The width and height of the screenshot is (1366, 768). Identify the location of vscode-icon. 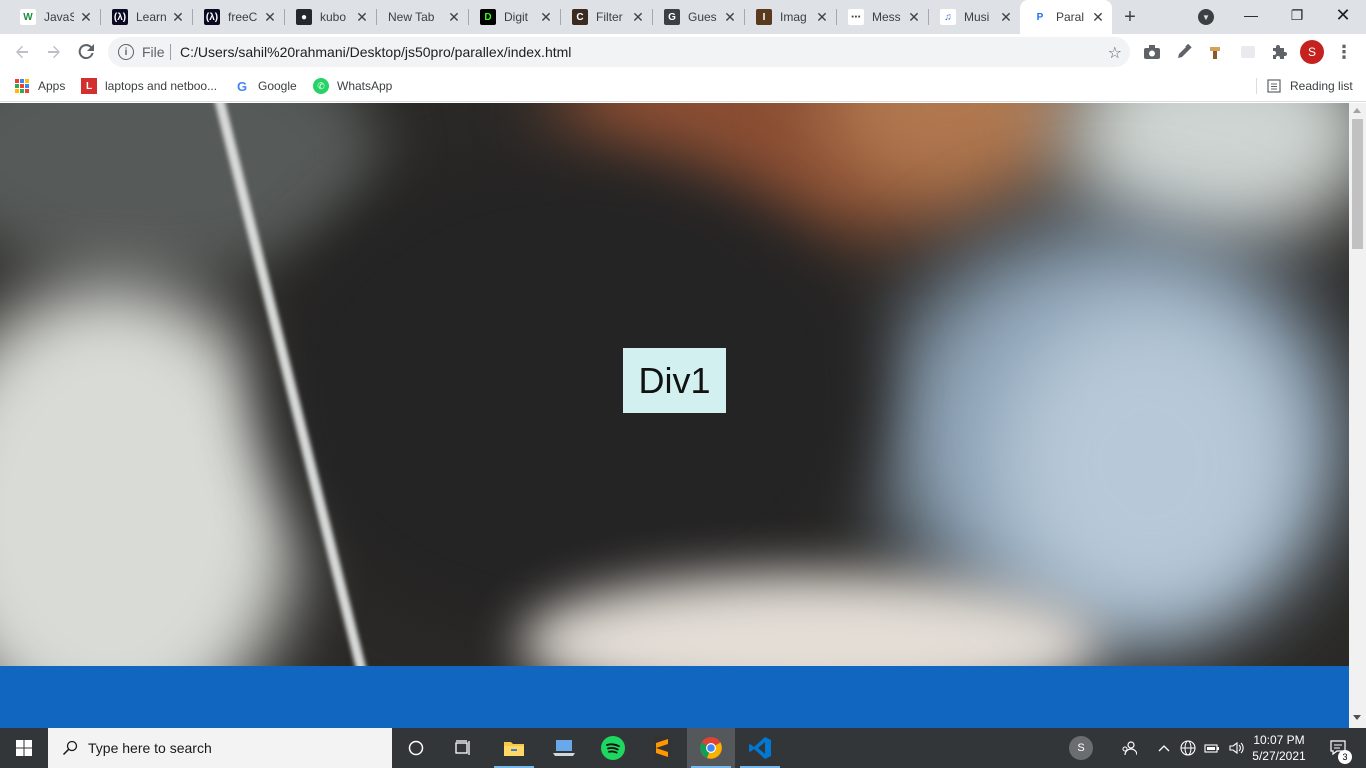
(760, 748).